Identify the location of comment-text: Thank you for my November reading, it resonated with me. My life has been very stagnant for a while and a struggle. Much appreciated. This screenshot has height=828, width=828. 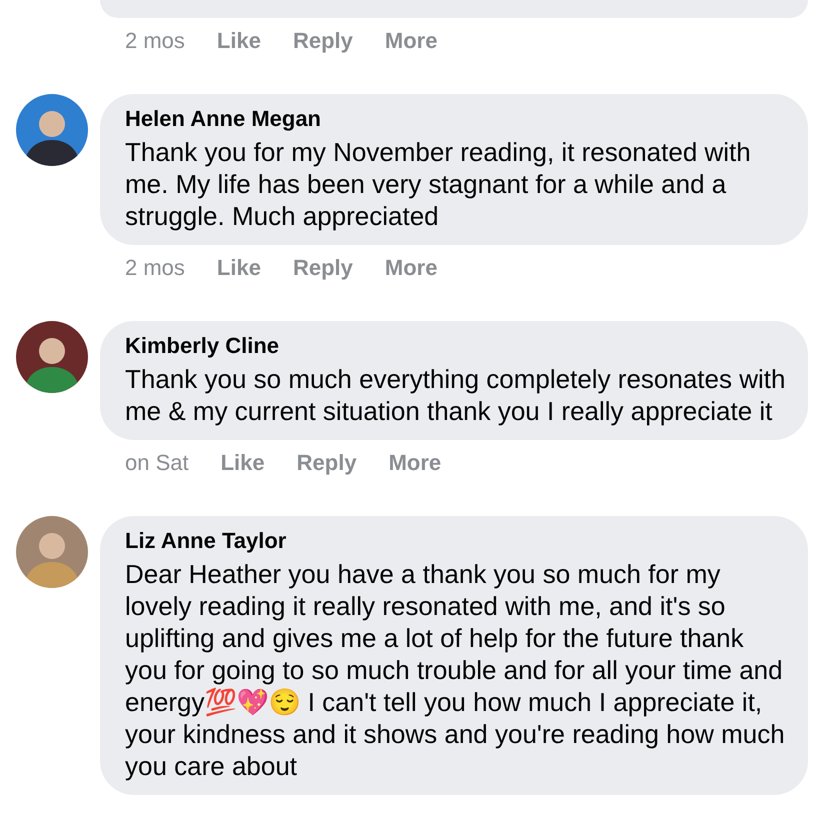
(438, 184).